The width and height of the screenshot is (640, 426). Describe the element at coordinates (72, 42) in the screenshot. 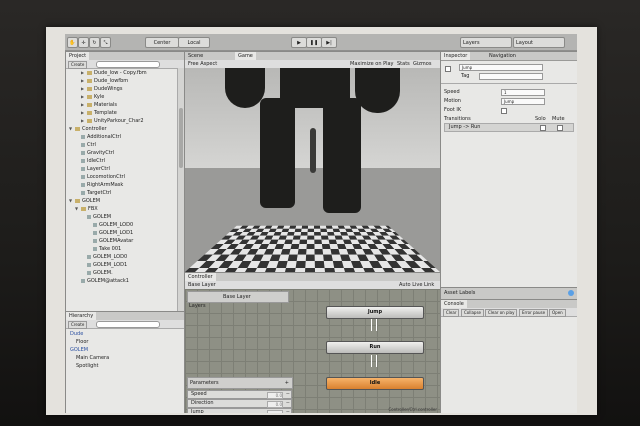

I see `hand-tool-icon: ✋` at that location.